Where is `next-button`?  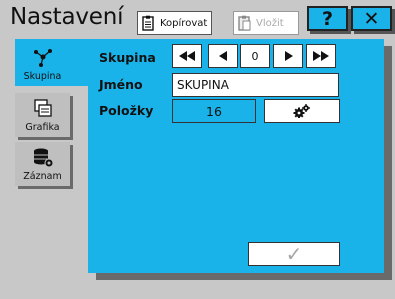 next-button is located at coordinates (288, 56).